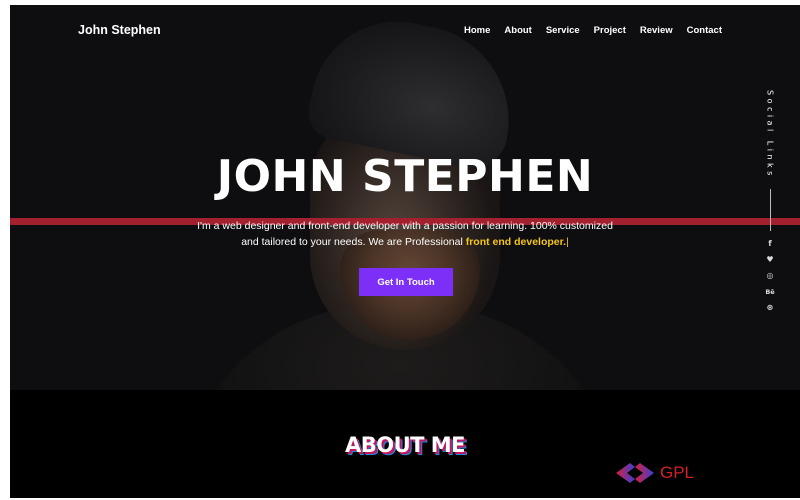  I want to click on about-title: ABOUT ME, so click(405, 445).